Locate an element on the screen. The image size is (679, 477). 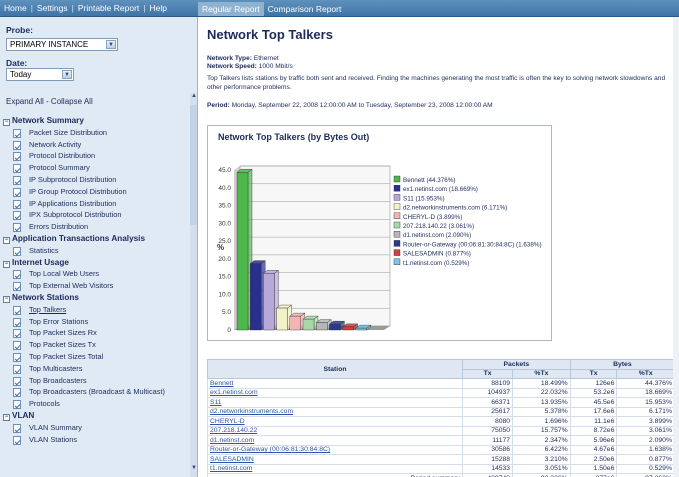
sidebar-item-top-packet-sizes-rx: Top Packet Sizes Rx is located at coordinates (97, 333).